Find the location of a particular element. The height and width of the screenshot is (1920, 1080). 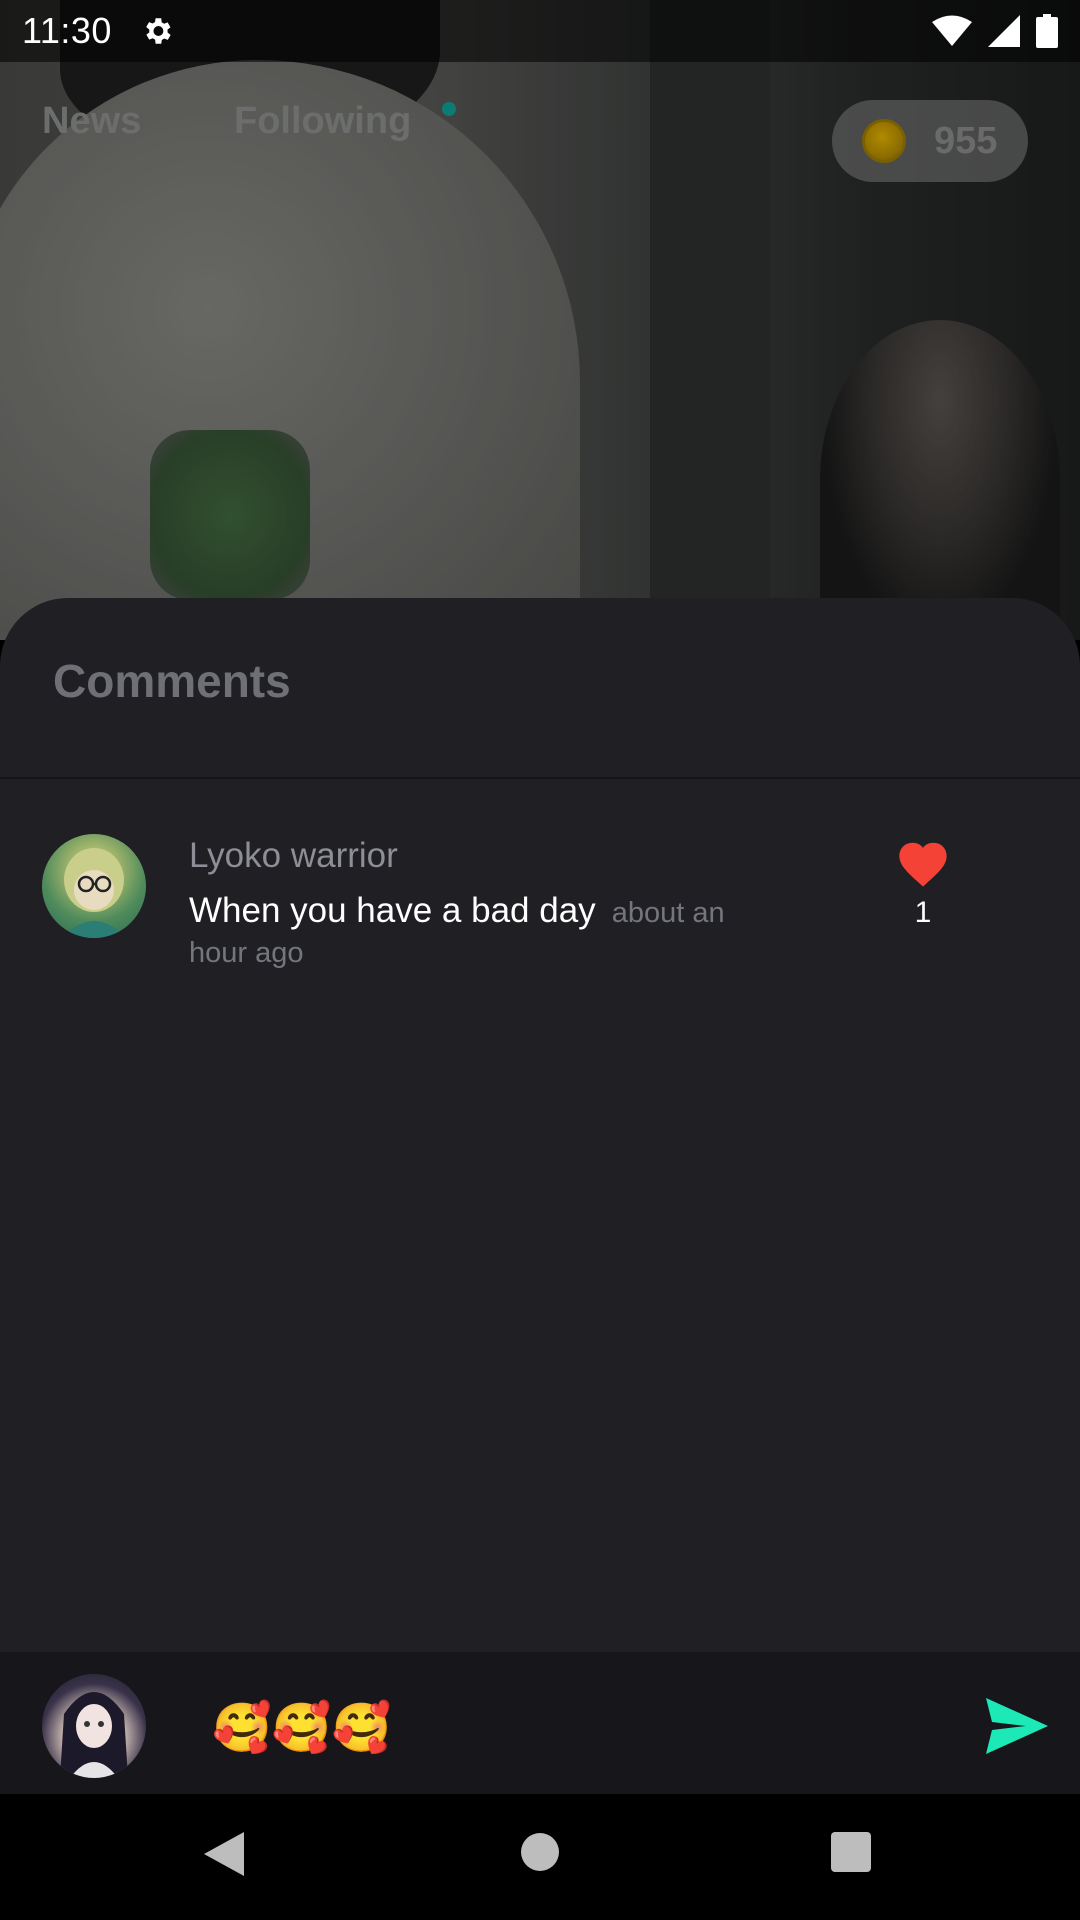

coin-balance-button: 955 is located at coordinates (930, 141).